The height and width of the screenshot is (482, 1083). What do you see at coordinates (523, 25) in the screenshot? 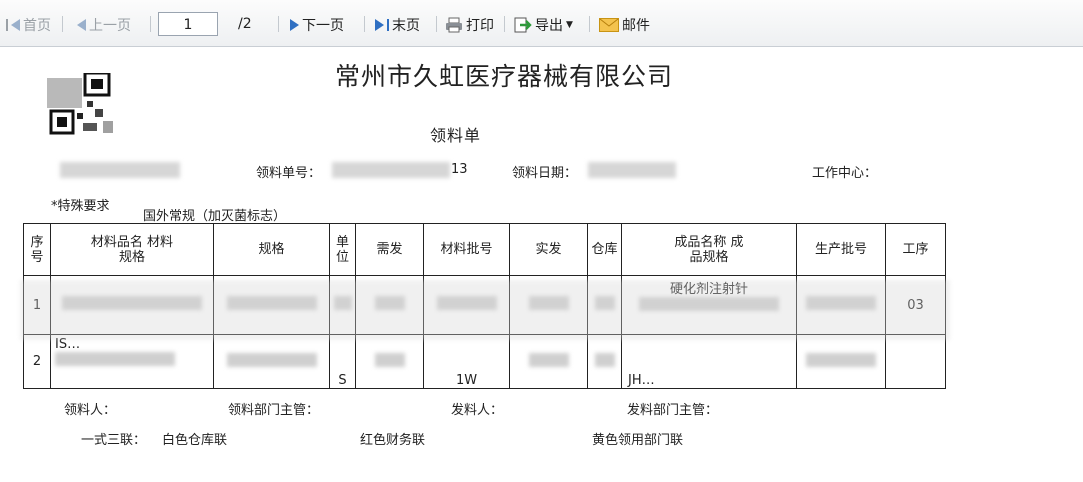
I see `export-icon` at bounding box center [523, 25].